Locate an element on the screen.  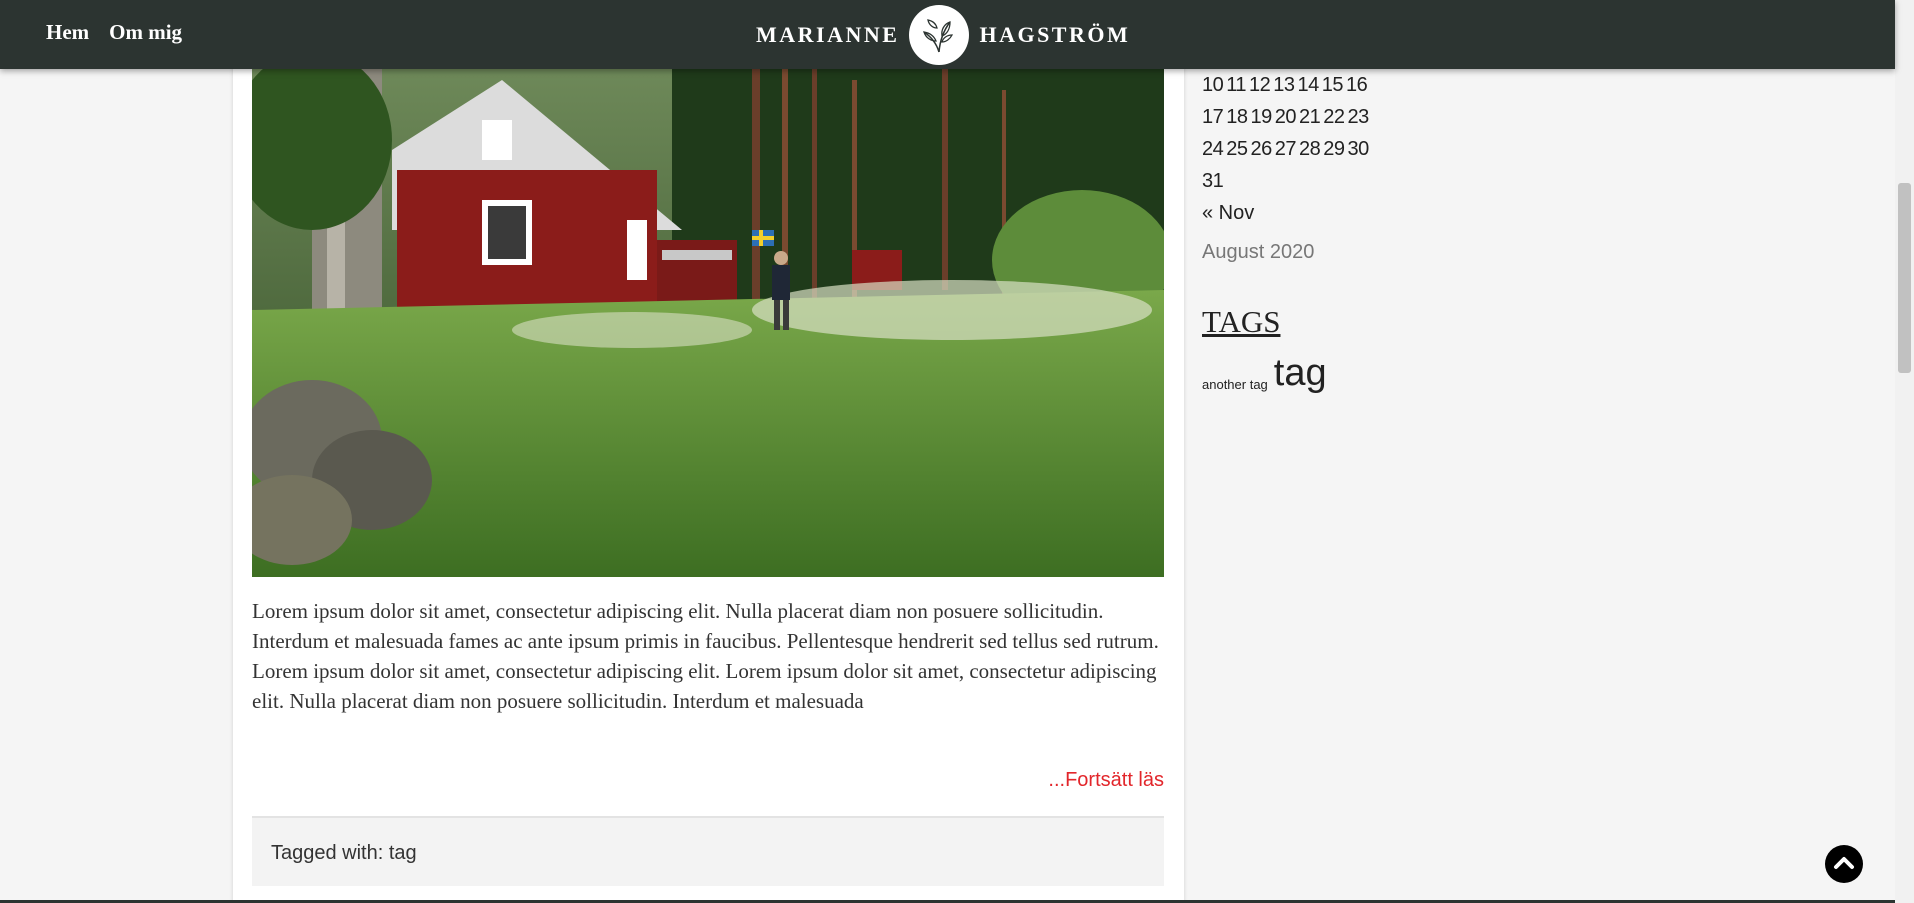
calendar-day: 14 is located at coordinates (1308, 85).